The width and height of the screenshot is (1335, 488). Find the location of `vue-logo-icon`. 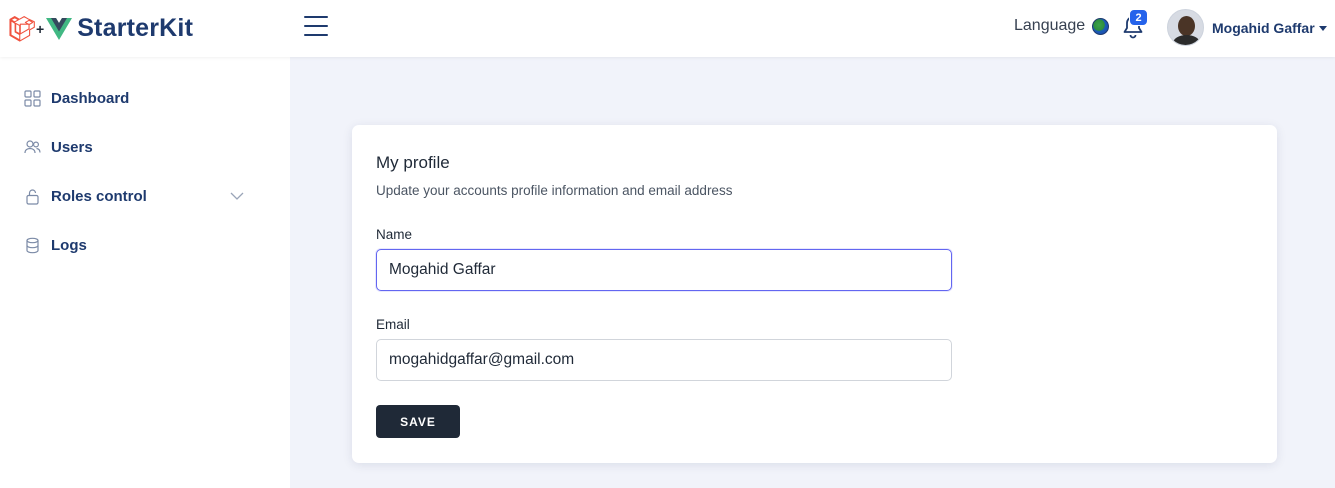

vue-logo-icon is located at coordinates (59, 28).